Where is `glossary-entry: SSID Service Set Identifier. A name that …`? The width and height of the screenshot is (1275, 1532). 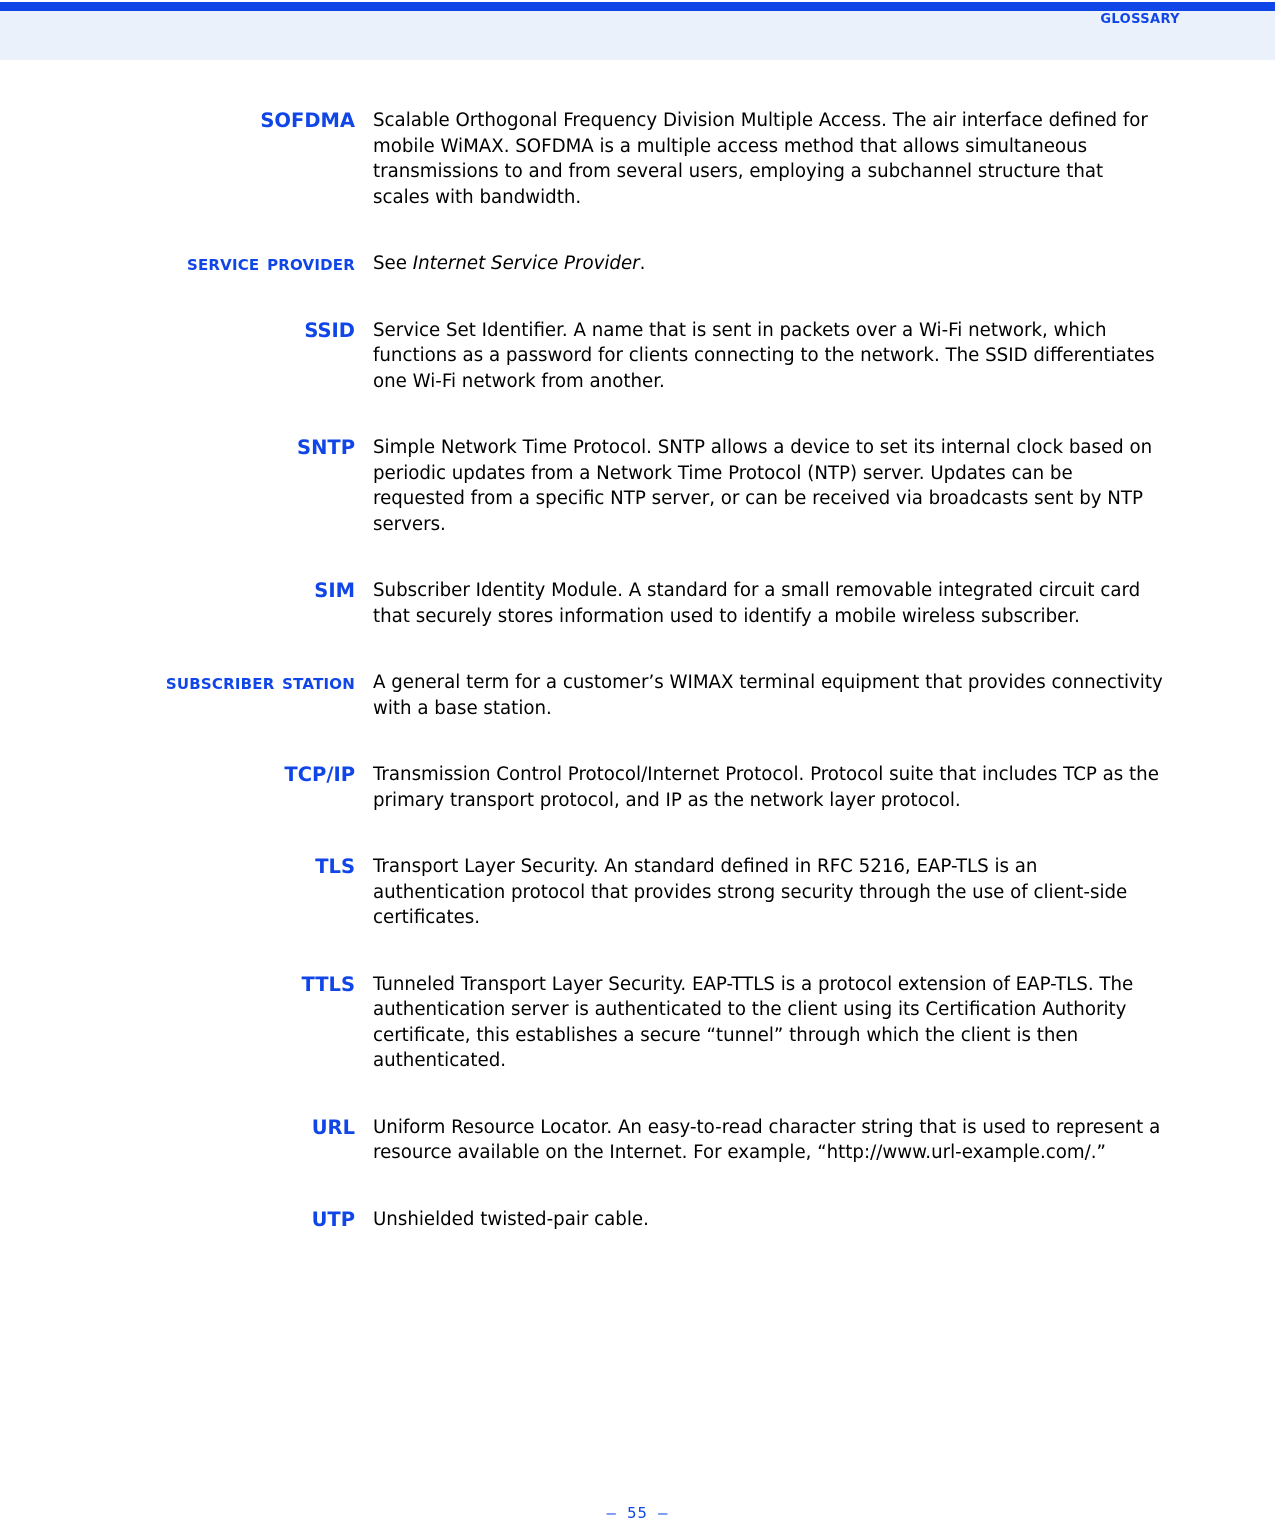 glossary-entry: SSID Service Set Identifier. A name that … is located at coordinates (637, 356).